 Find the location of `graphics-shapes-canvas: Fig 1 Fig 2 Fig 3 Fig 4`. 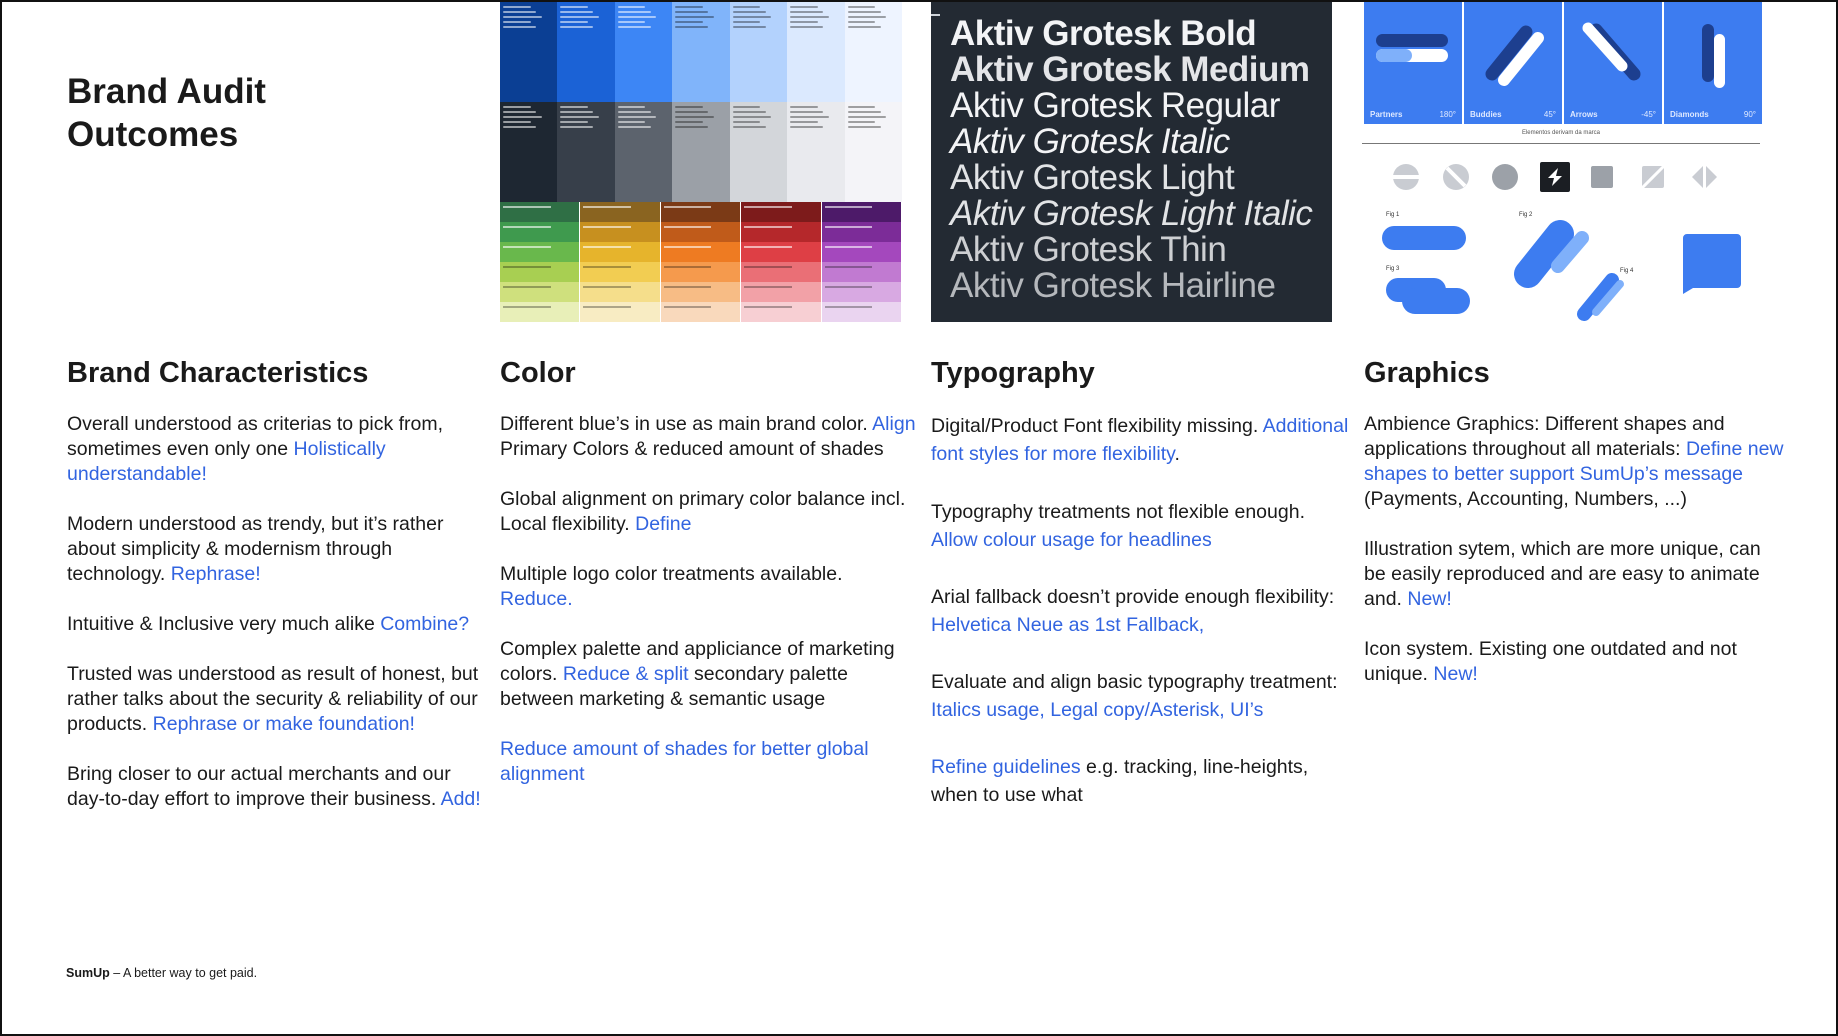

graphics-shapes-canvas: Fig 1 Fig 2 Fig 3 Fig 4 is located at coordinates (1561, 241).